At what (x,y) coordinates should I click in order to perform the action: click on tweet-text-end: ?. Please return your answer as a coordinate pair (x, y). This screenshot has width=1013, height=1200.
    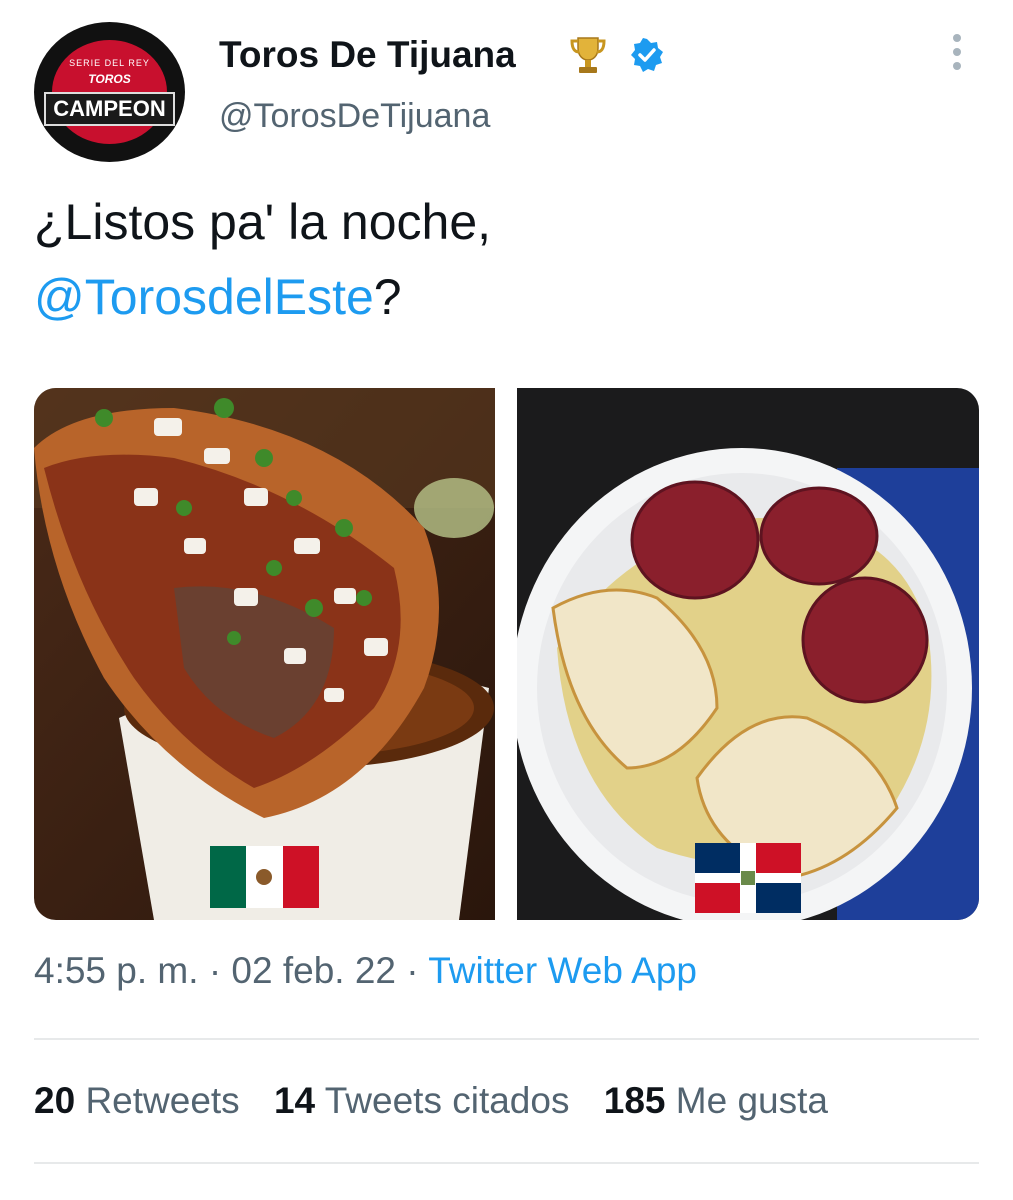
    Looking at the image, I should click on (387, 297).